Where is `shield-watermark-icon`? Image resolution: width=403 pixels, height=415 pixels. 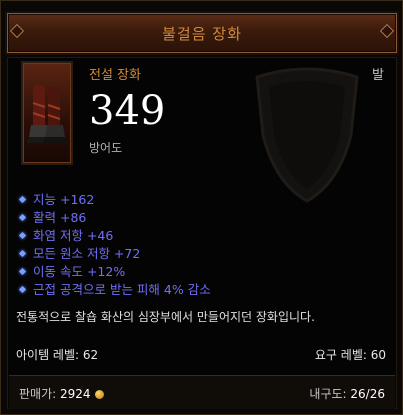 shield-watermark-icon is located at coordinates (307, 135).